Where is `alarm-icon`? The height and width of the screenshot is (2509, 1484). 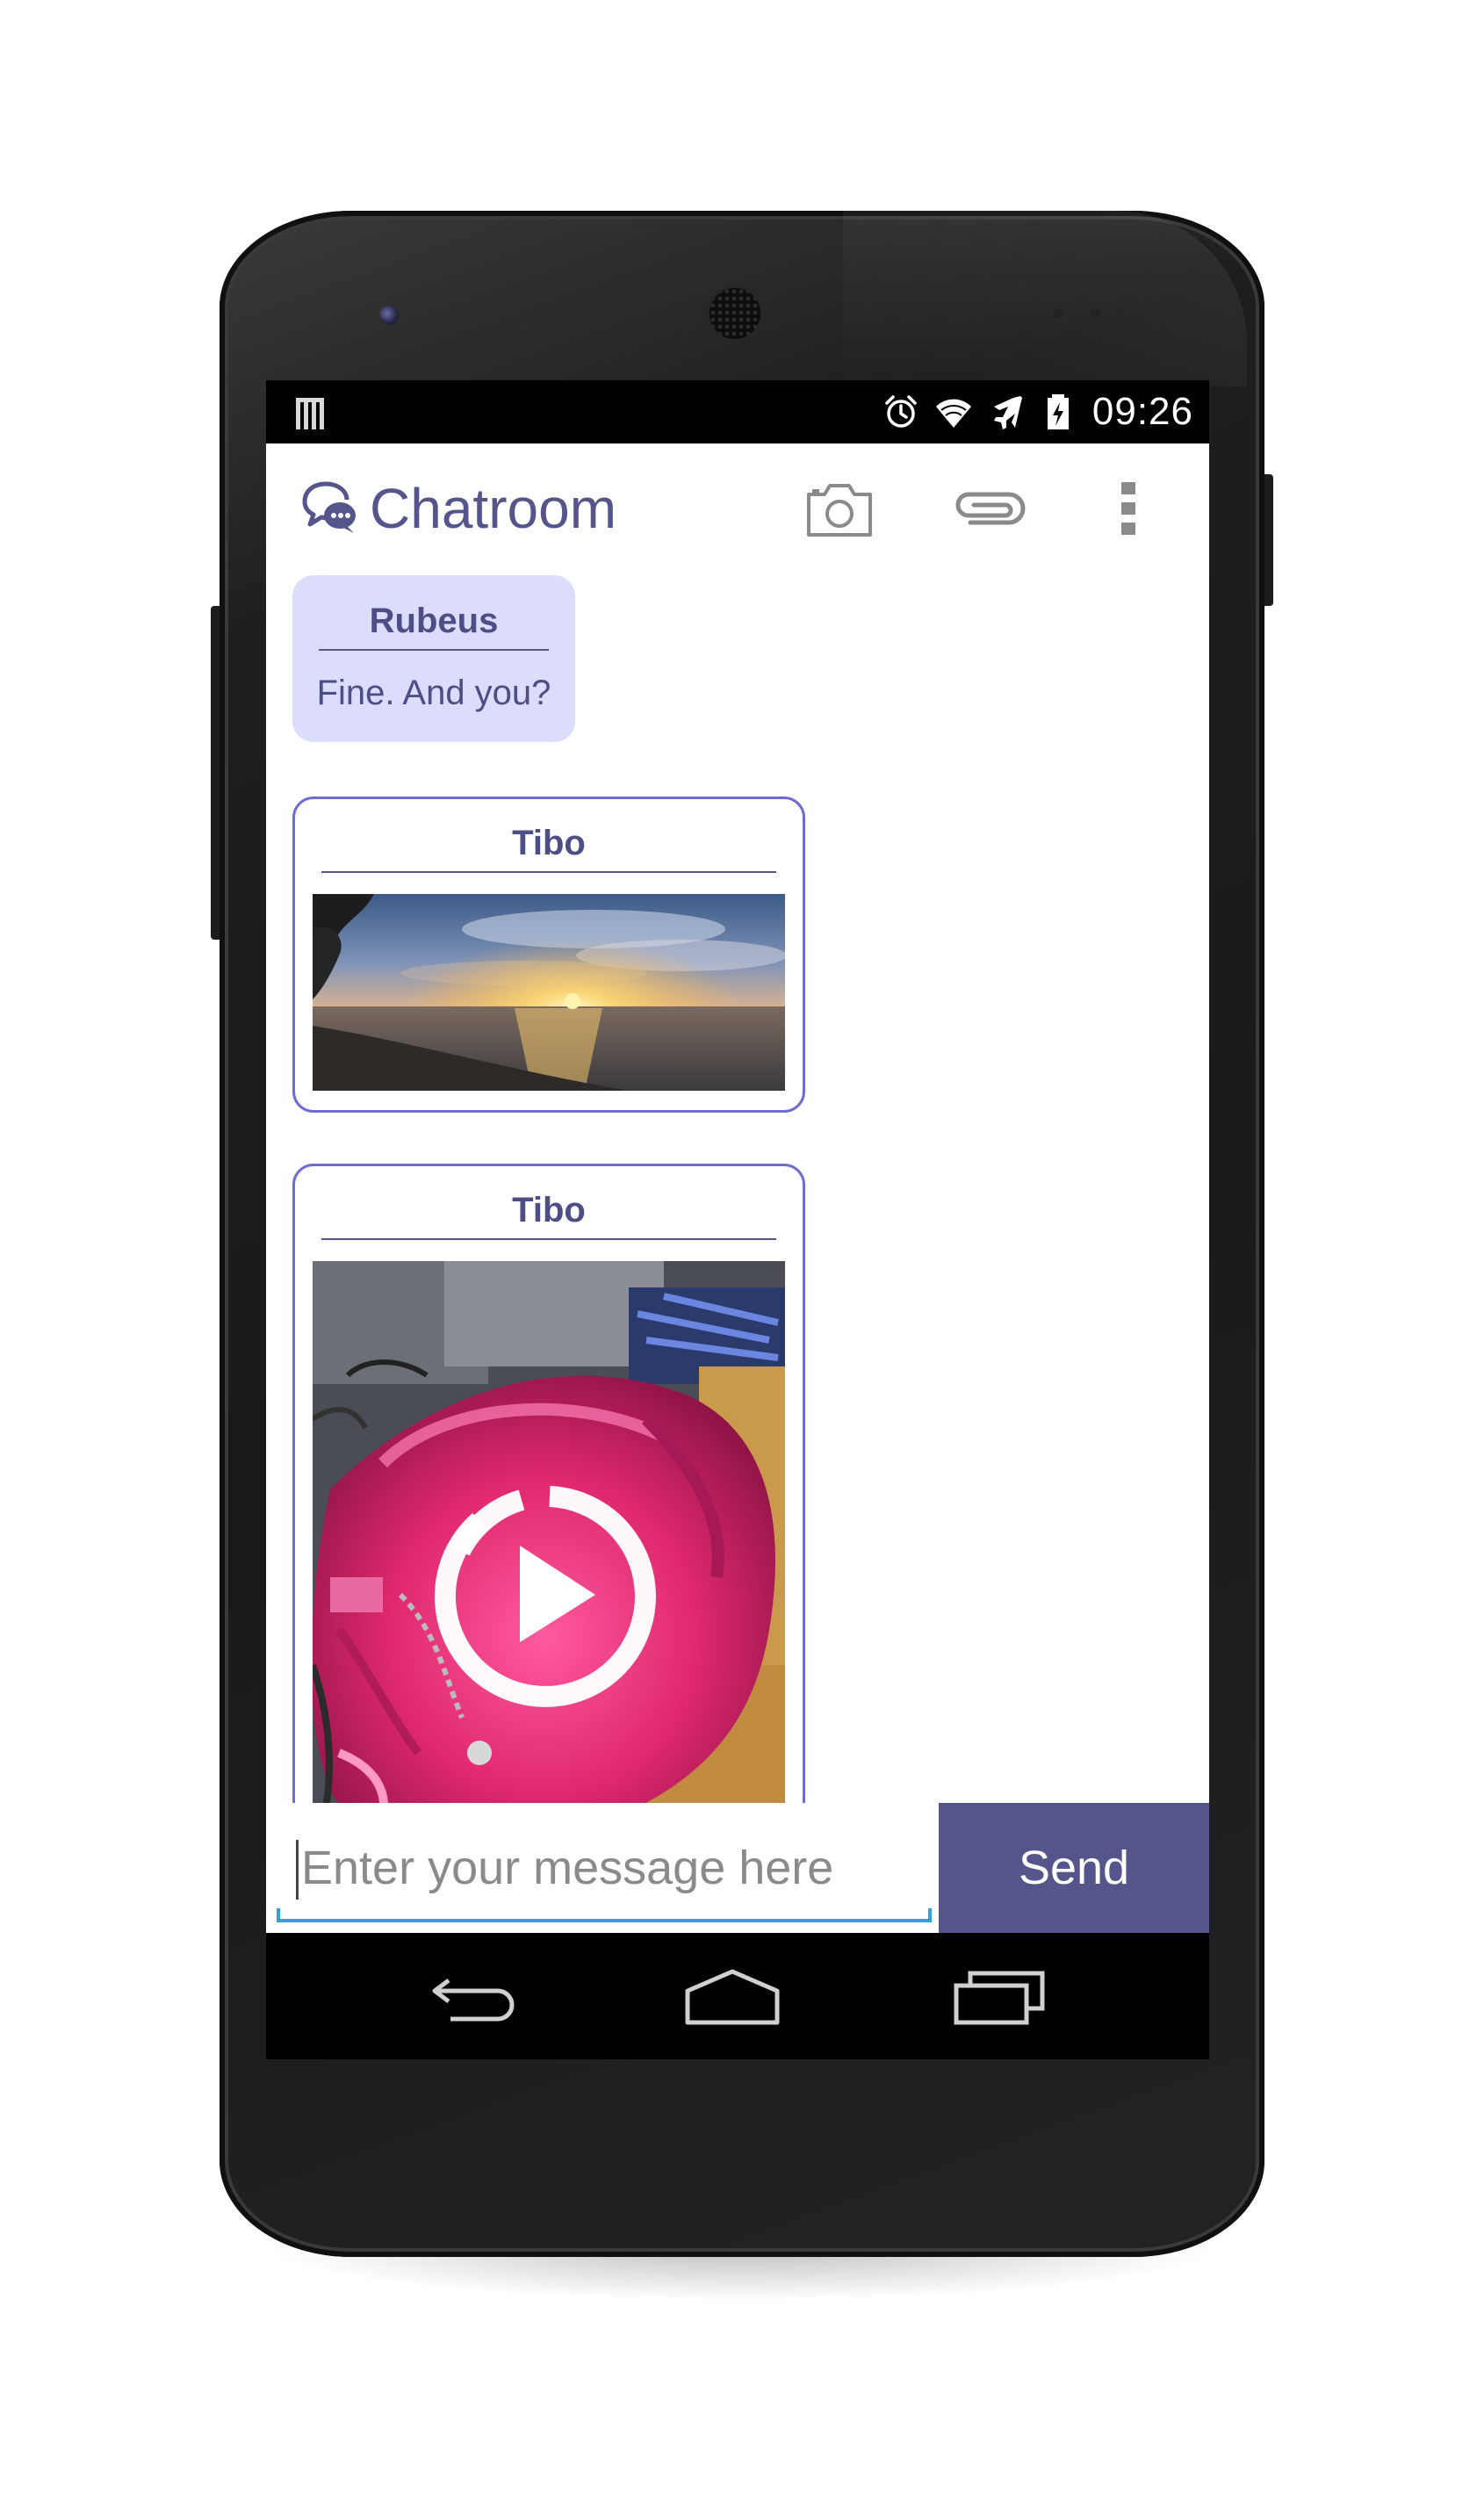 alarm-icon is located at coordinates (901, 411).